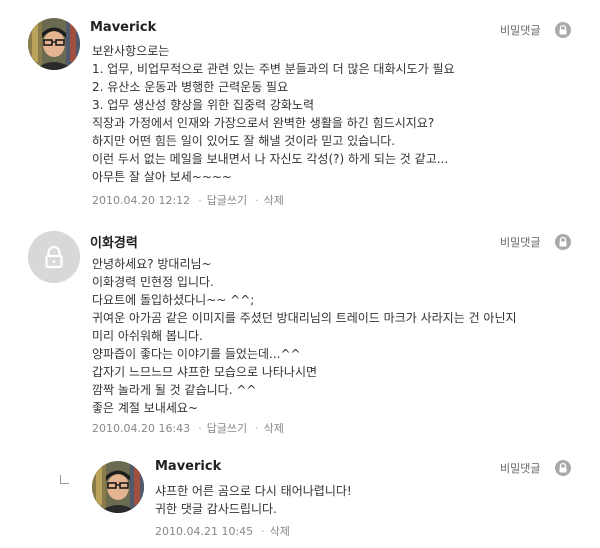  What do you see at coordinates (196, 354) in the screenshot?
I see `comment-line: 양파즙이 좋다는 이야기를 들었는데...^^` at bounding box center [196, 354].